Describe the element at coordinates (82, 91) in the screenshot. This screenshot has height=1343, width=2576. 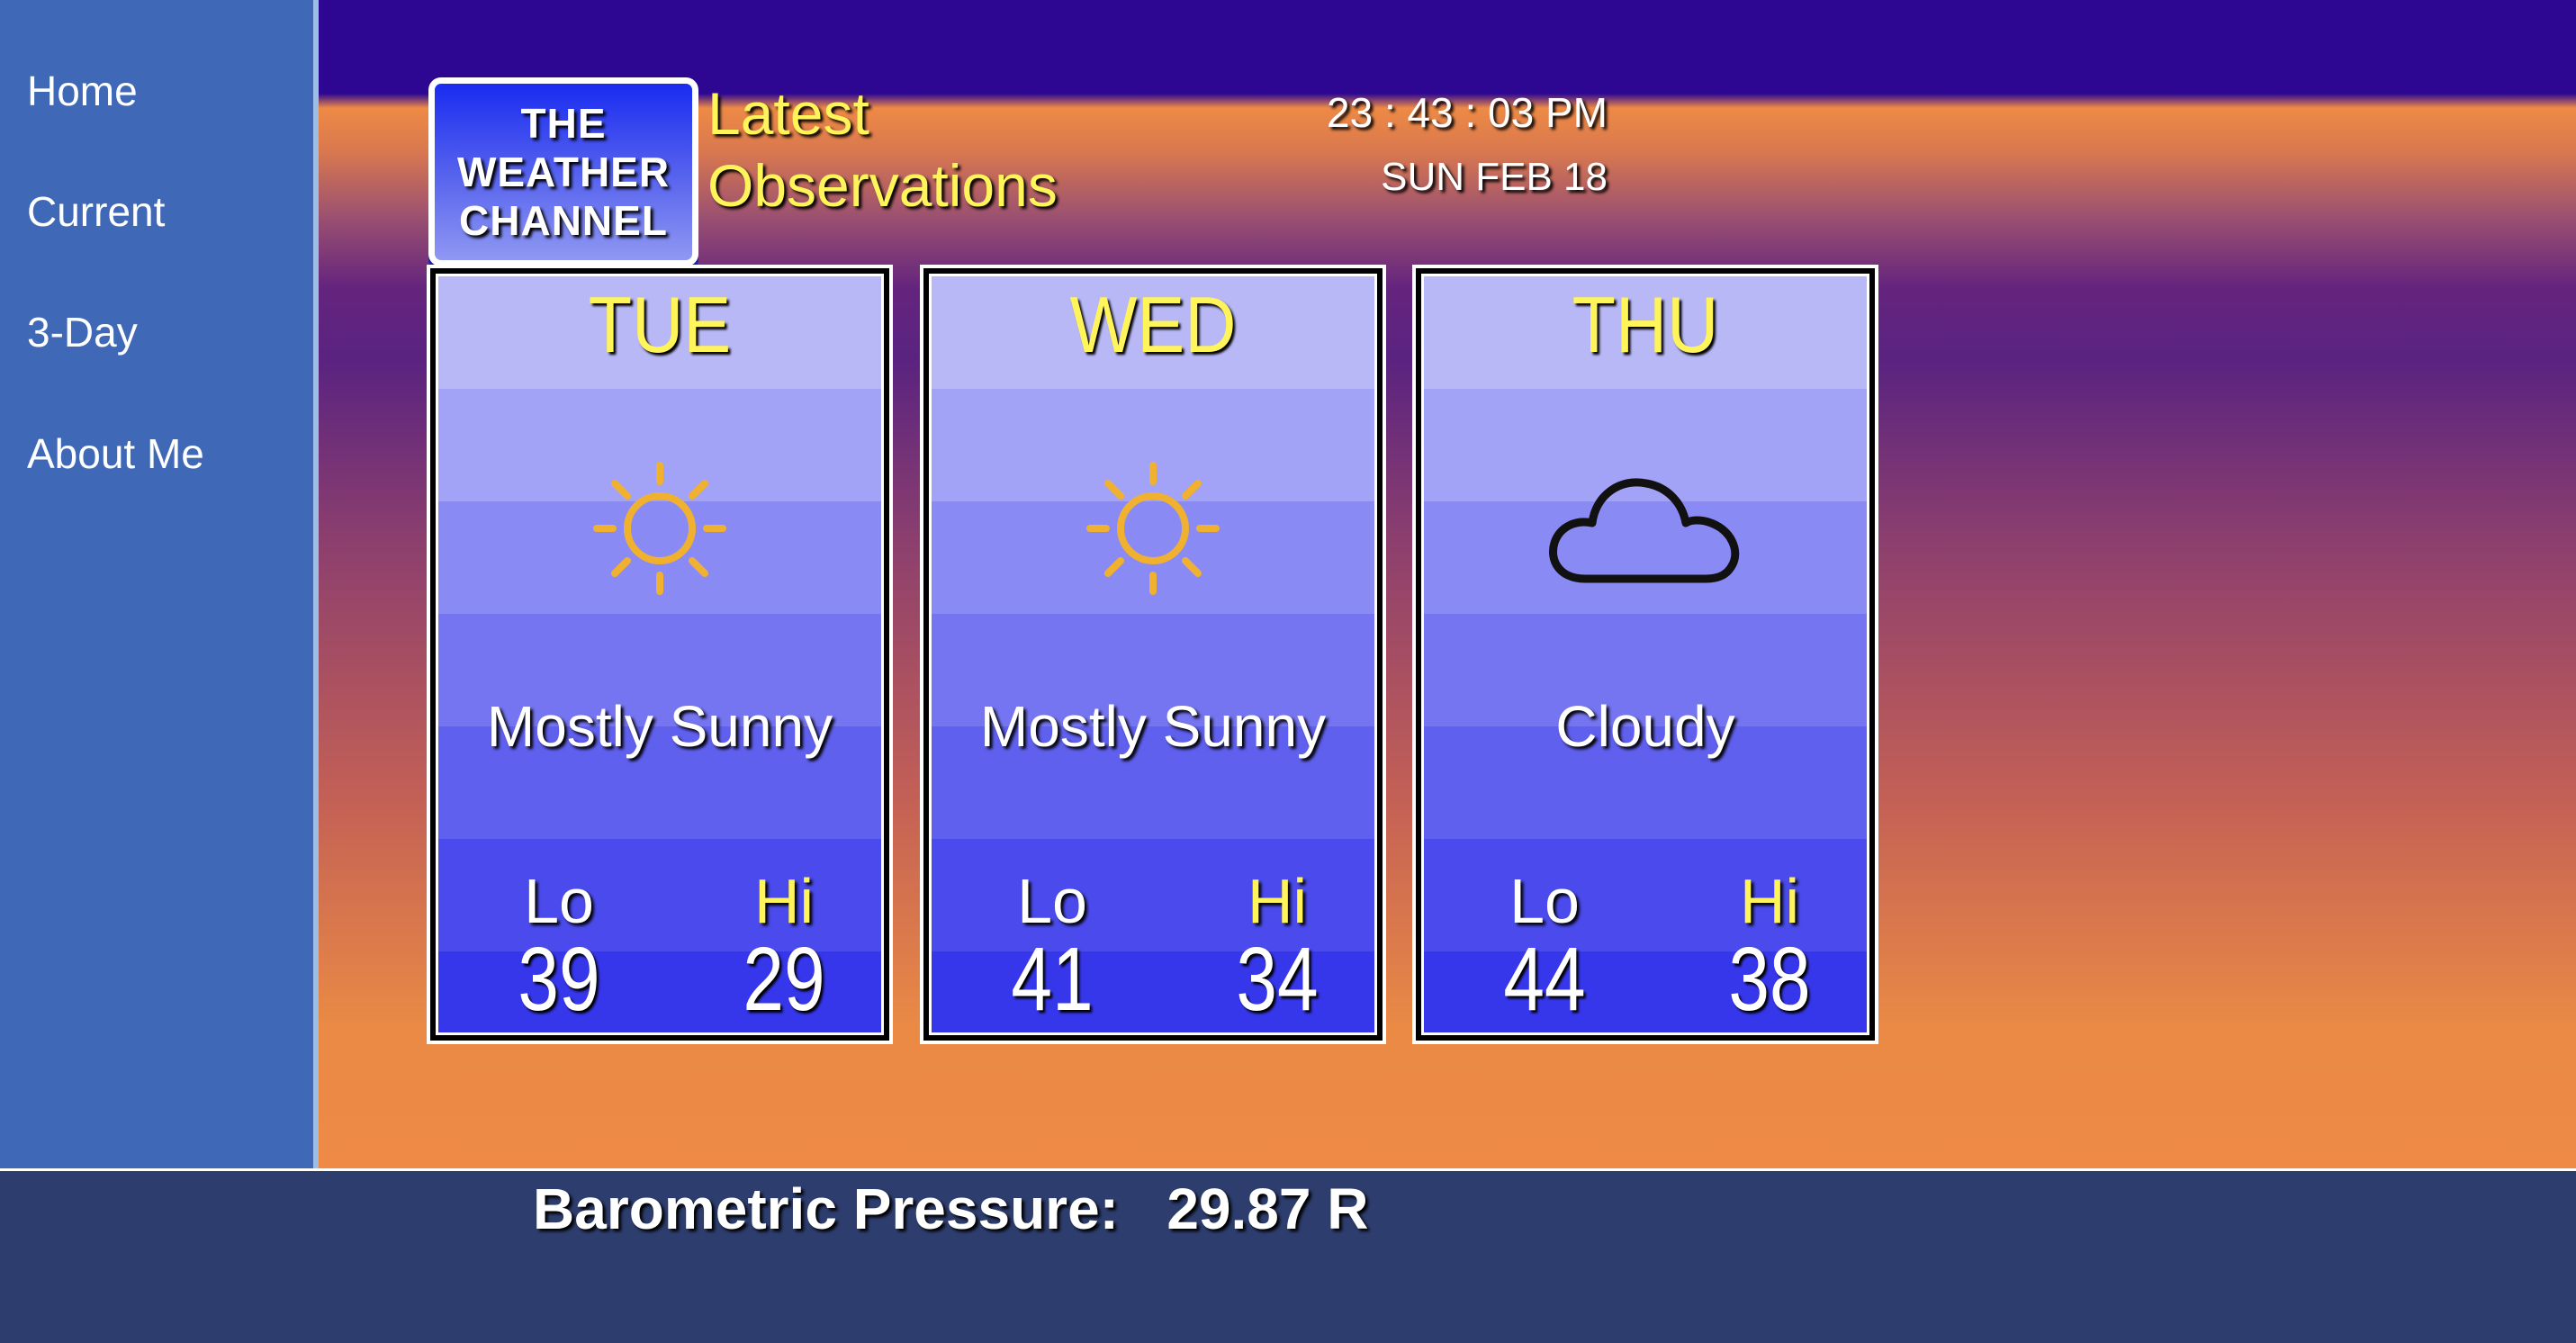
I see `nav-item-home: Home` at that location.